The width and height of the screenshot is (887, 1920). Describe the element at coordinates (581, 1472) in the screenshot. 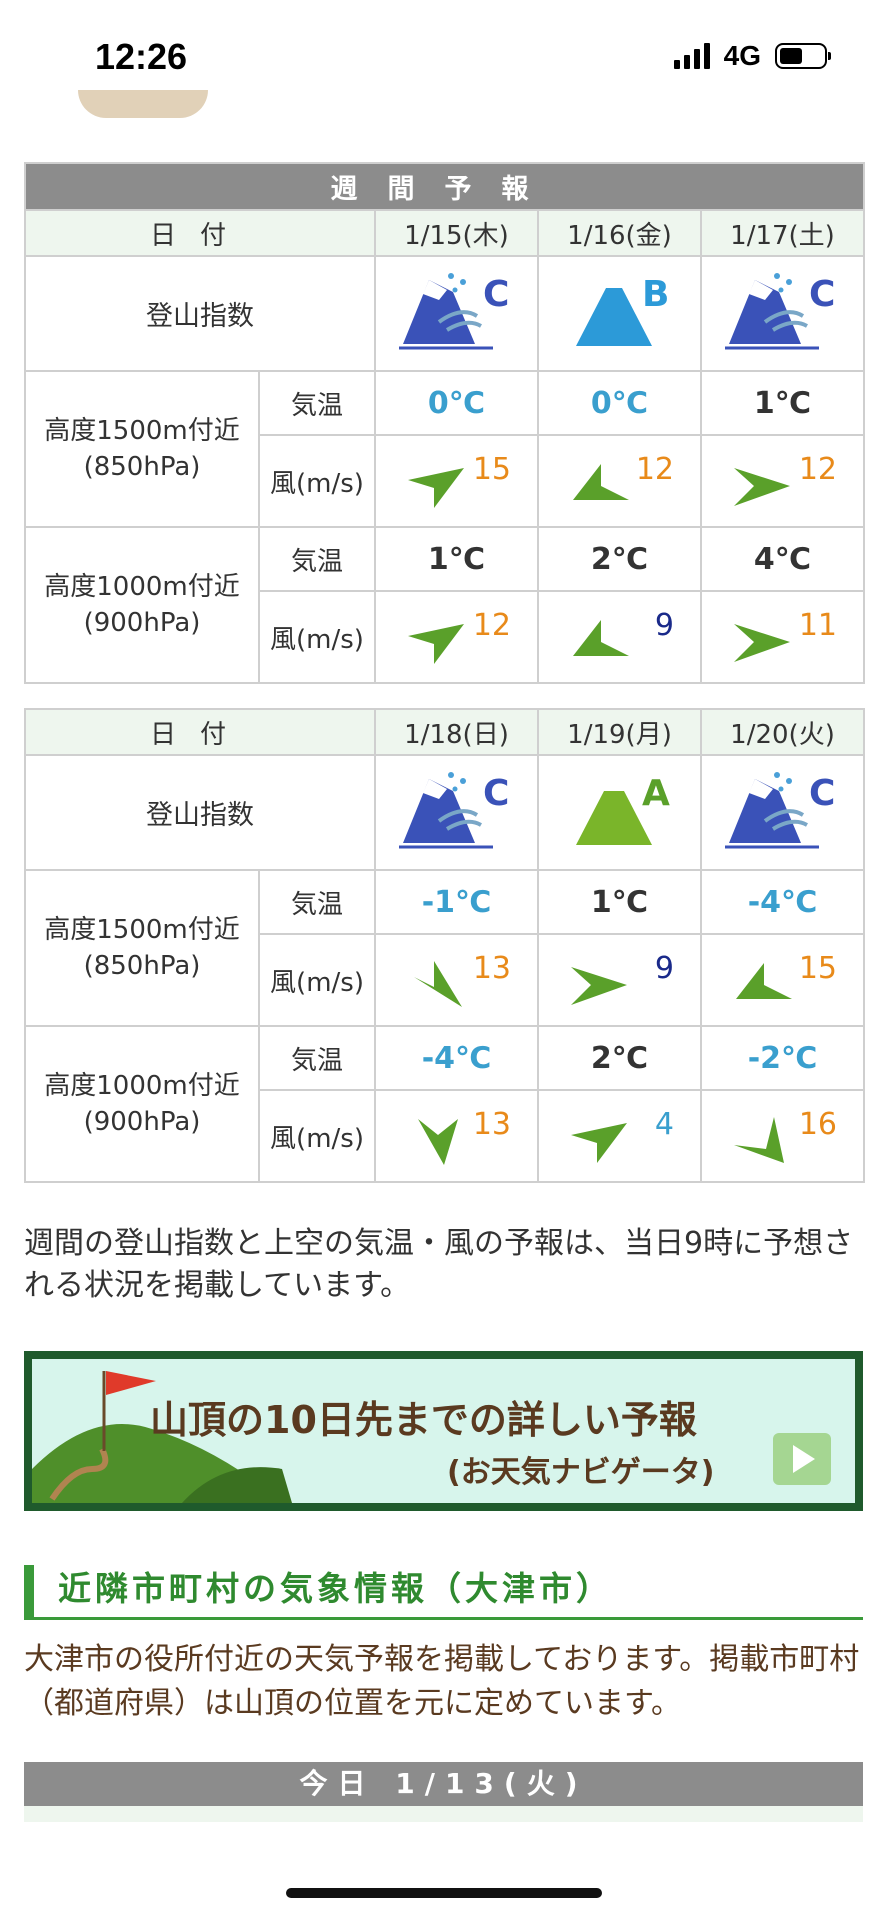

I see `banner-subtitle: (お天気ナビゲータ)` at that location.